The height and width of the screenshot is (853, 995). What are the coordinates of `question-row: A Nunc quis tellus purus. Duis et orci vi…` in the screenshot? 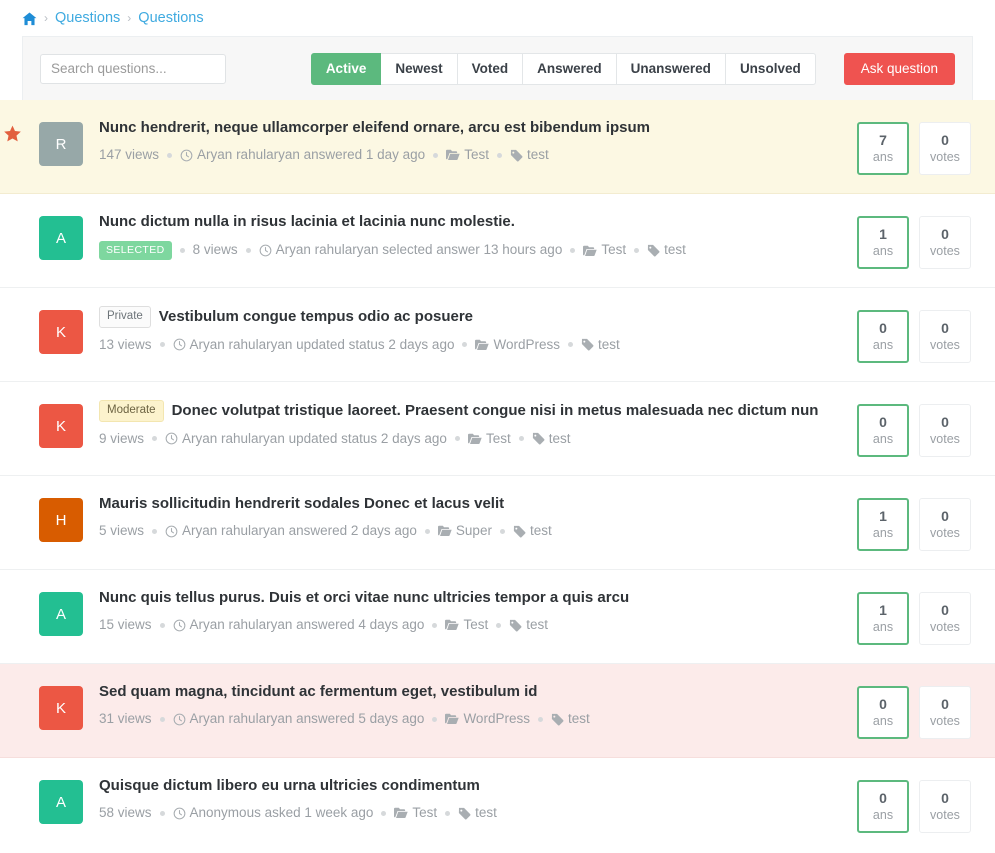 It's located at (497, 617).